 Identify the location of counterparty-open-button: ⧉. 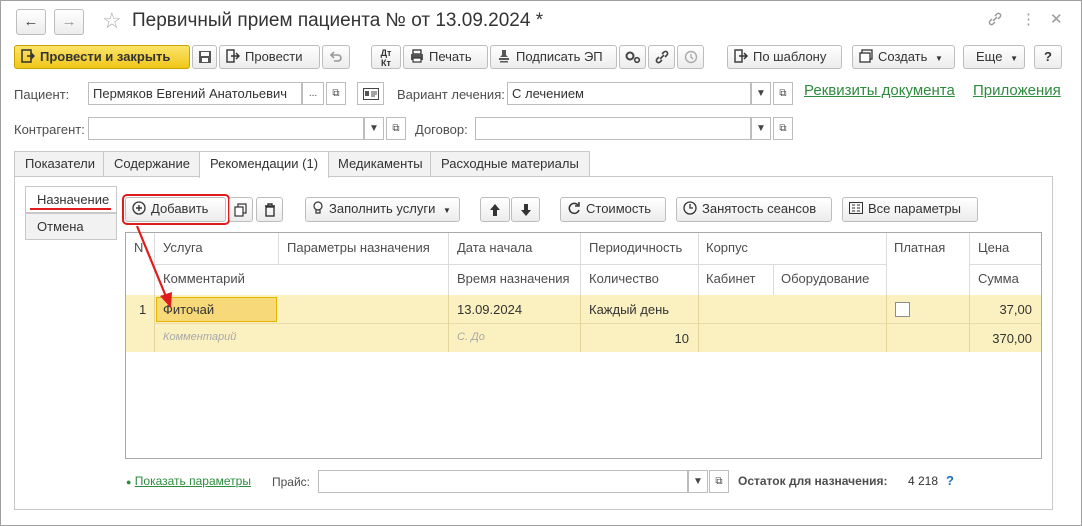
(396, 128).